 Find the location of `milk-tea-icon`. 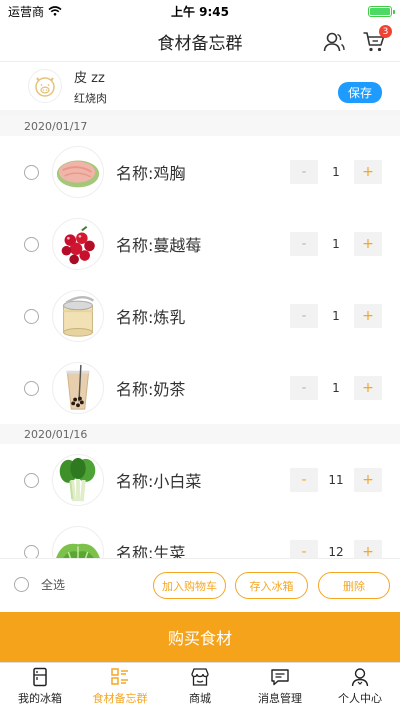

milk-tea-icon is located at coordinates (78, 387).